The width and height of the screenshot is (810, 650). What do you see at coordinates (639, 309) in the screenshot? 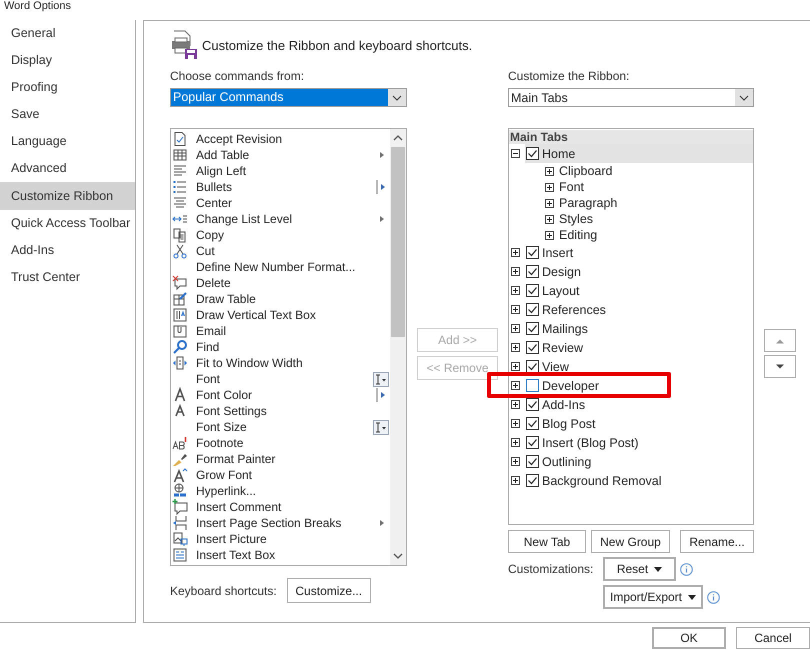
I see `tree-item: References` at bounding box center [639, 309].